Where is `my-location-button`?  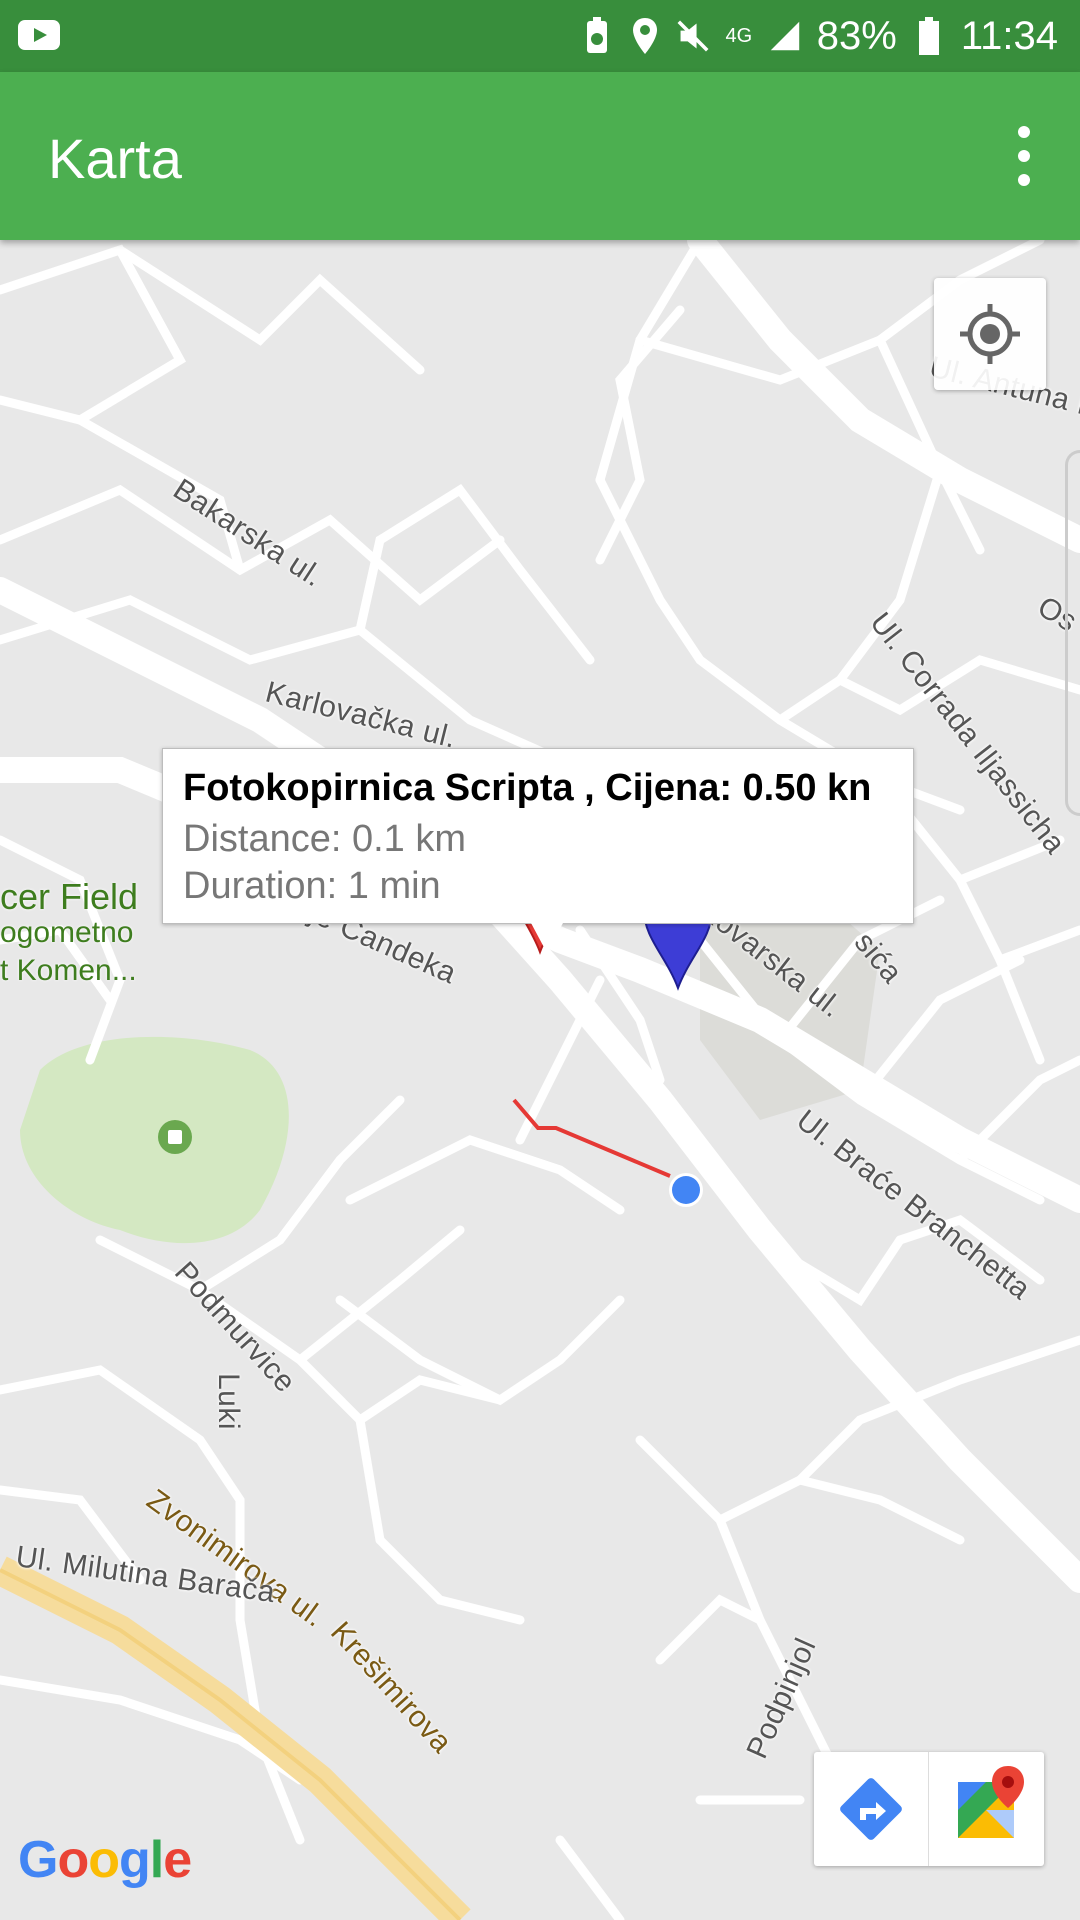
my-location-button is located at coordinates (990, 334).